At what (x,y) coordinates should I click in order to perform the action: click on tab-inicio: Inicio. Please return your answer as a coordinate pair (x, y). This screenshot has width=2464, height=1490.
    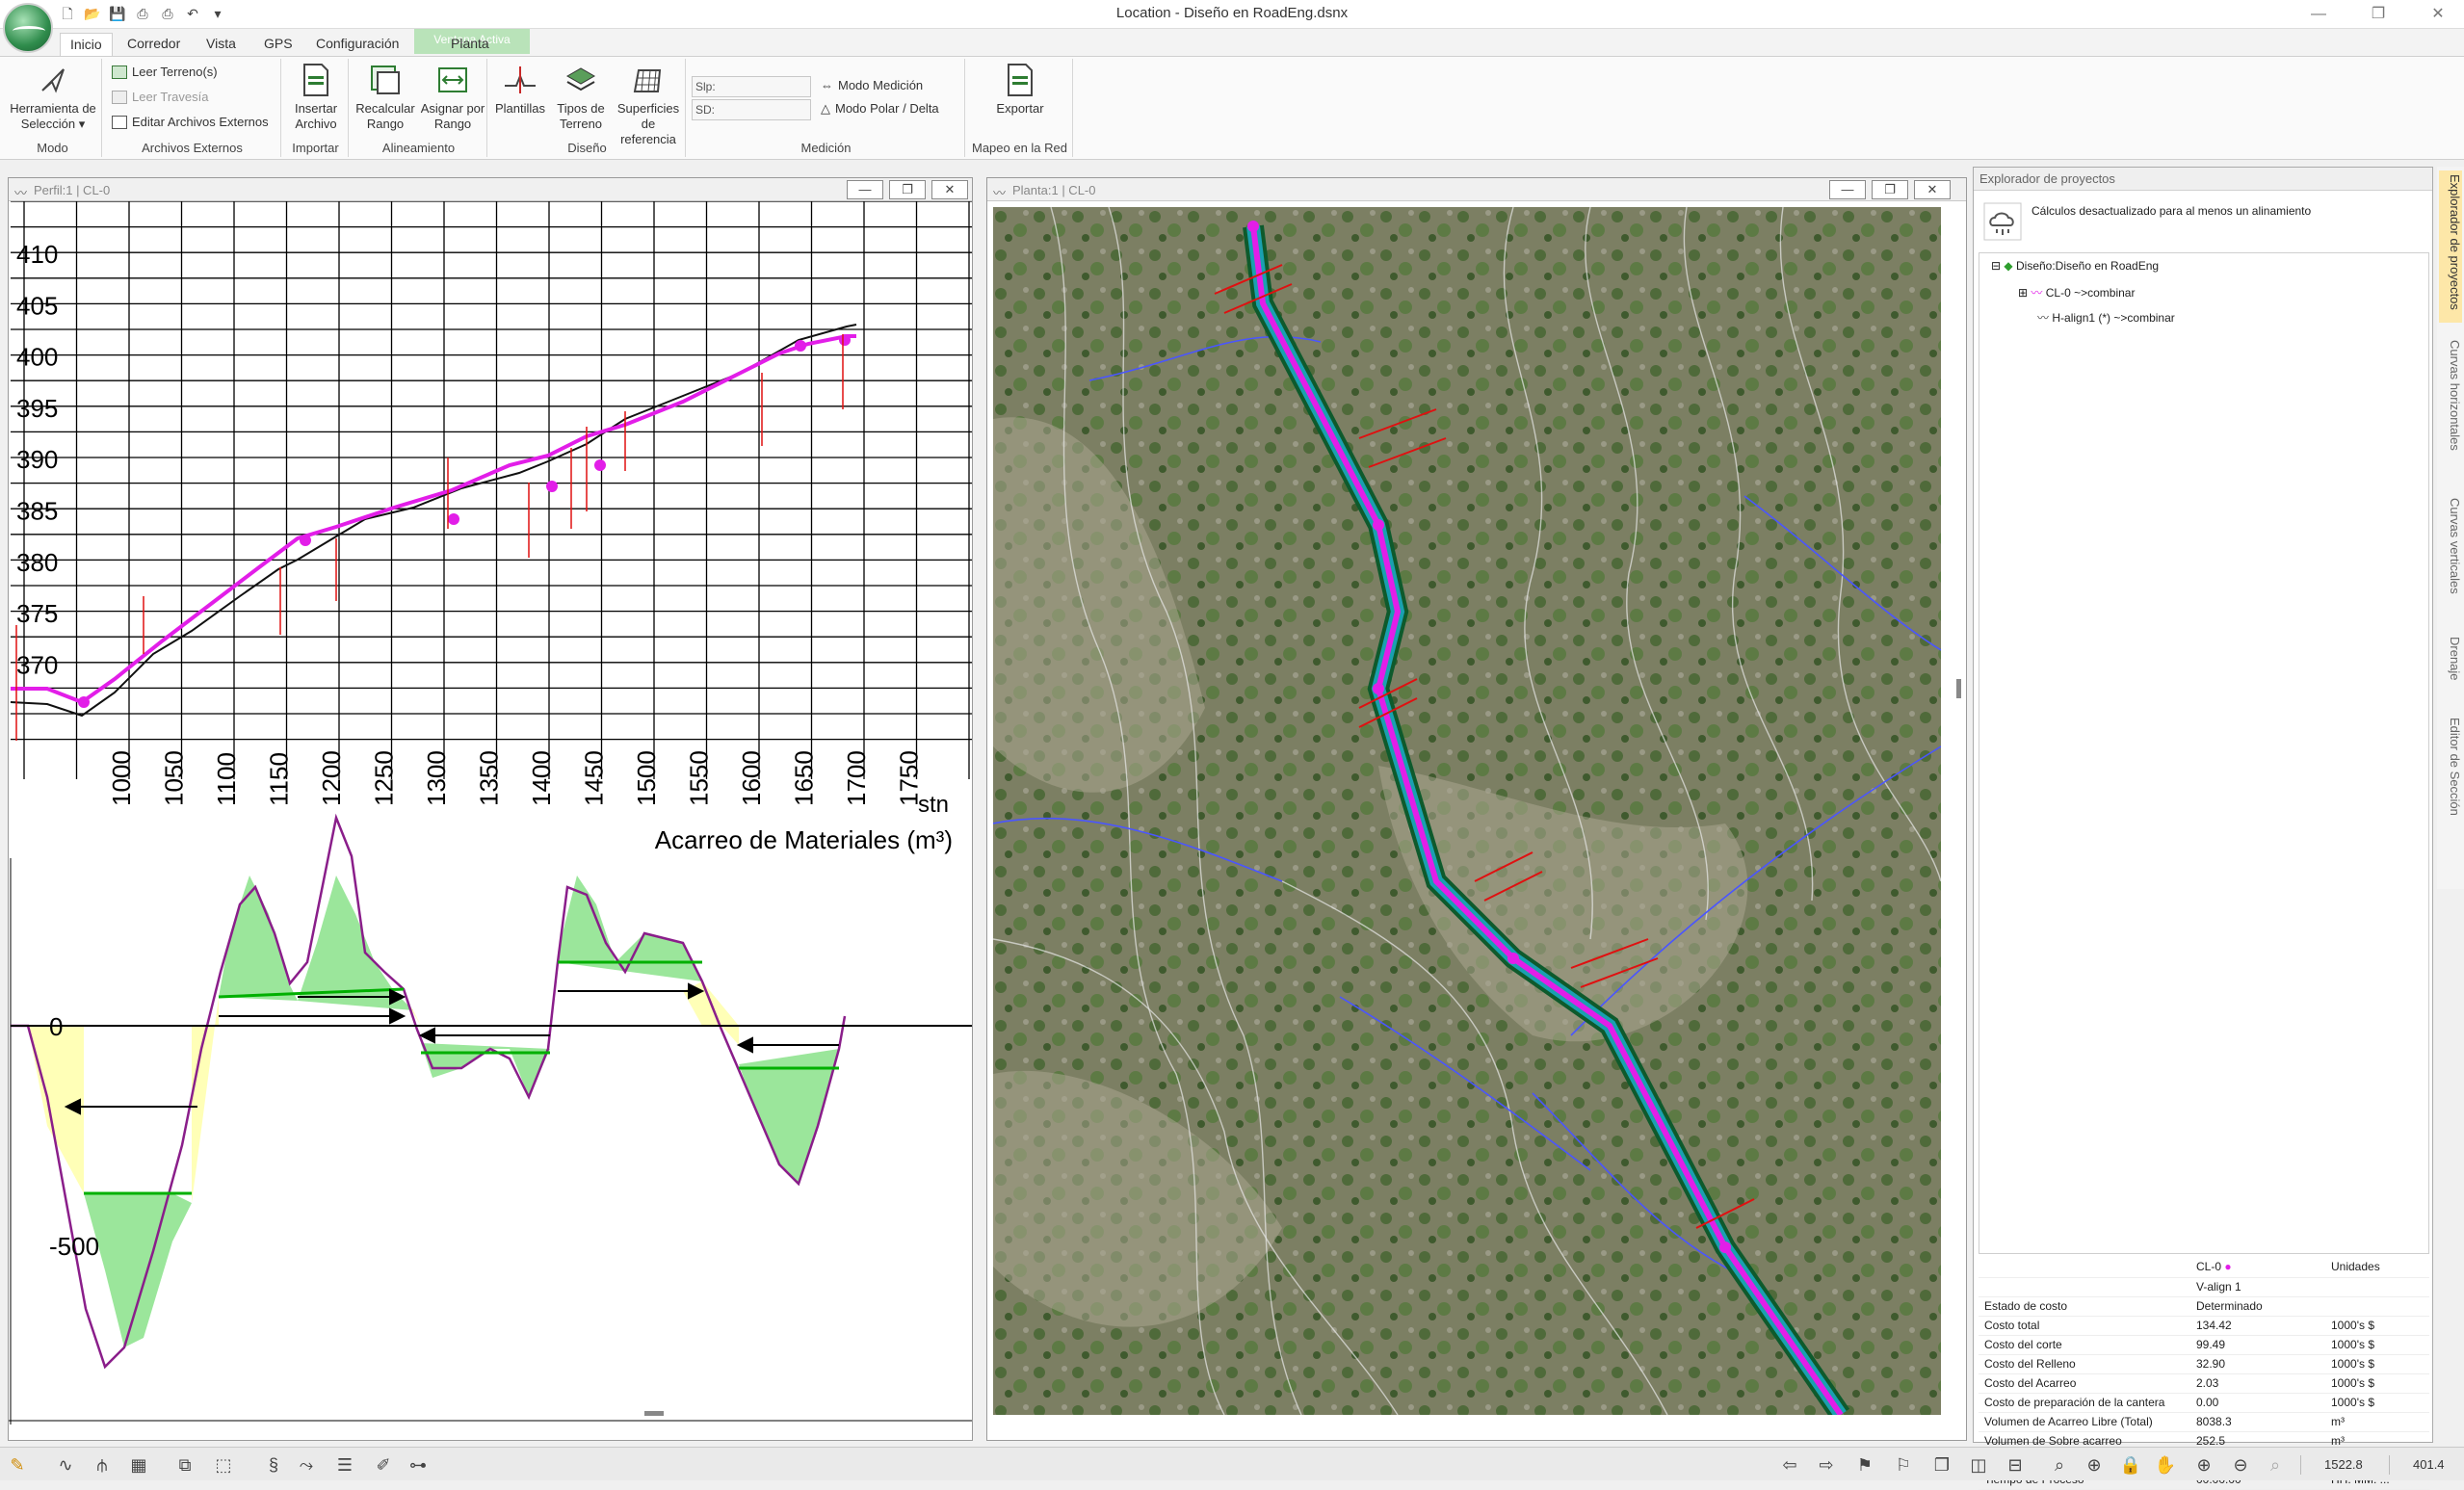
    Looking at the image, I should click on (87, 45).